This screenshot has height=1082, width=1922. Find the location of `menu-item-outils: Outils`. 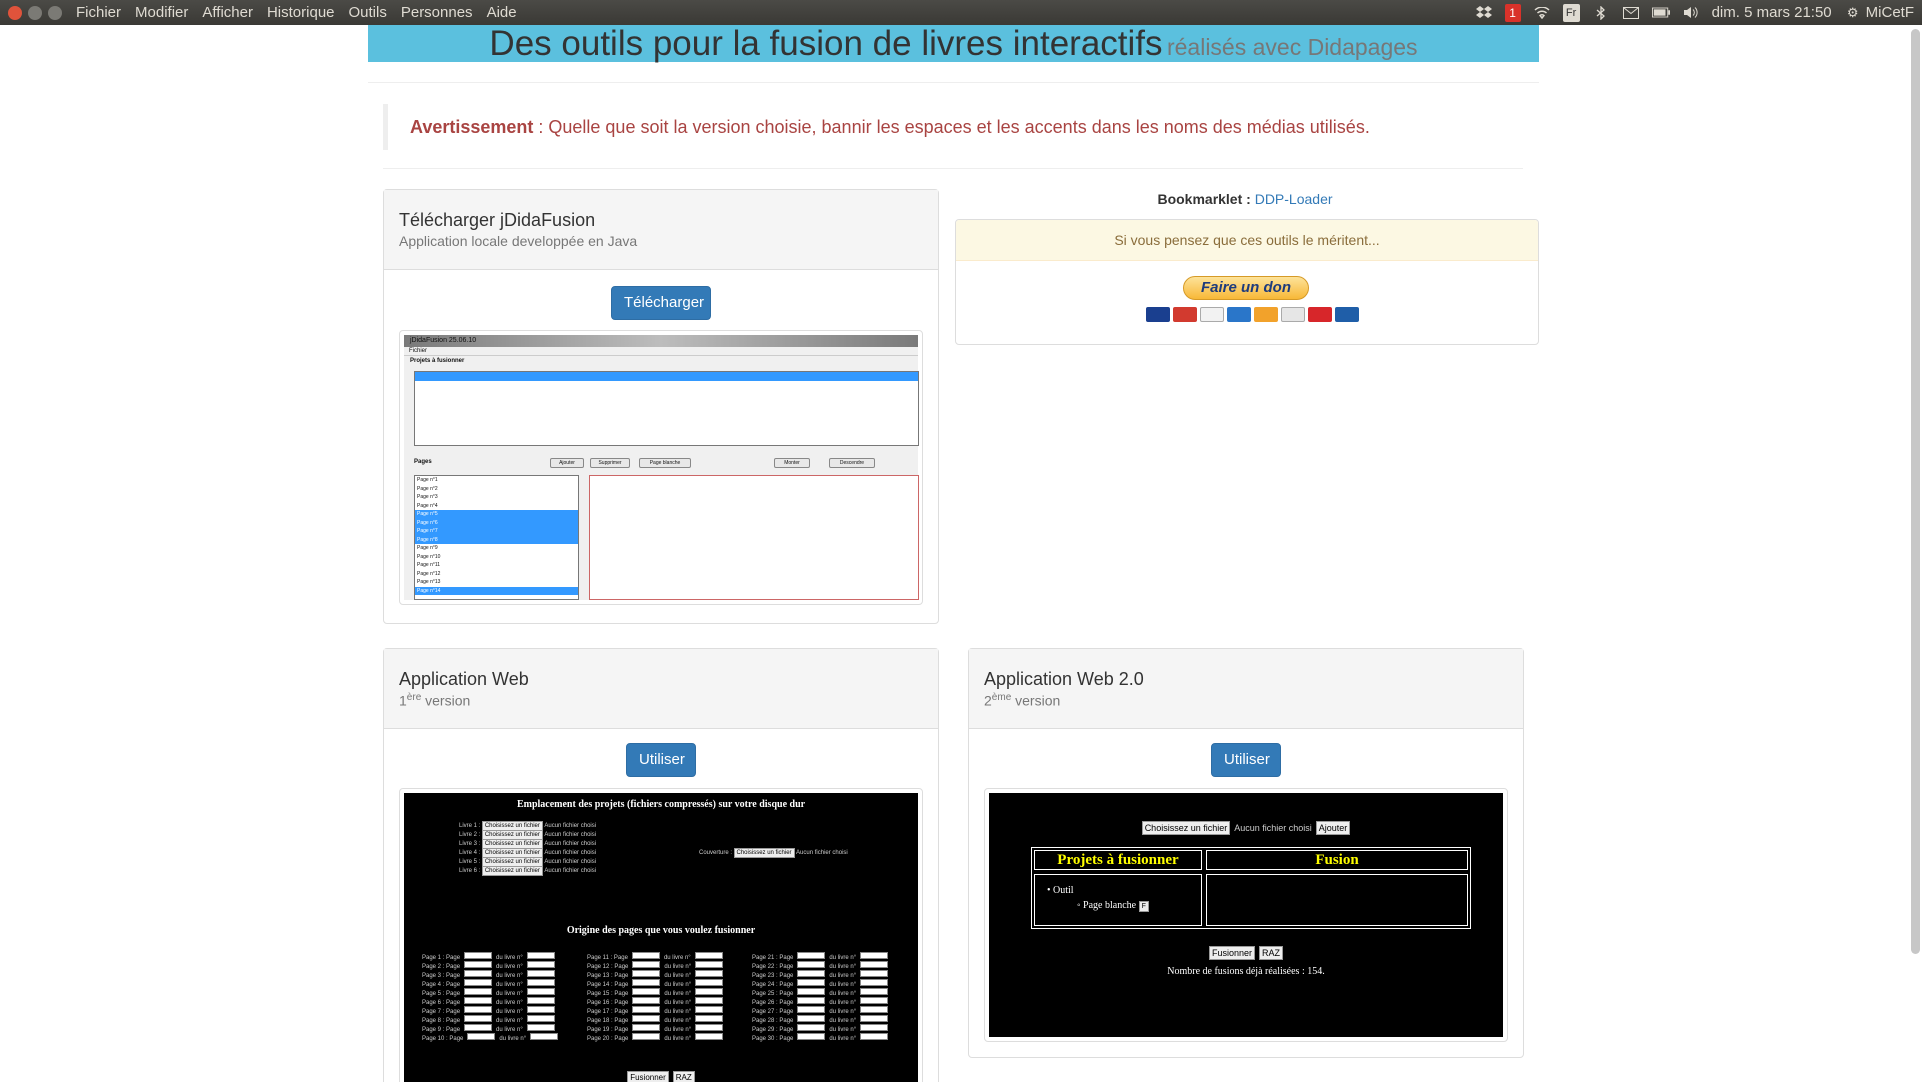

menu-item-outils: Outils is located at coordinates (368, 12).